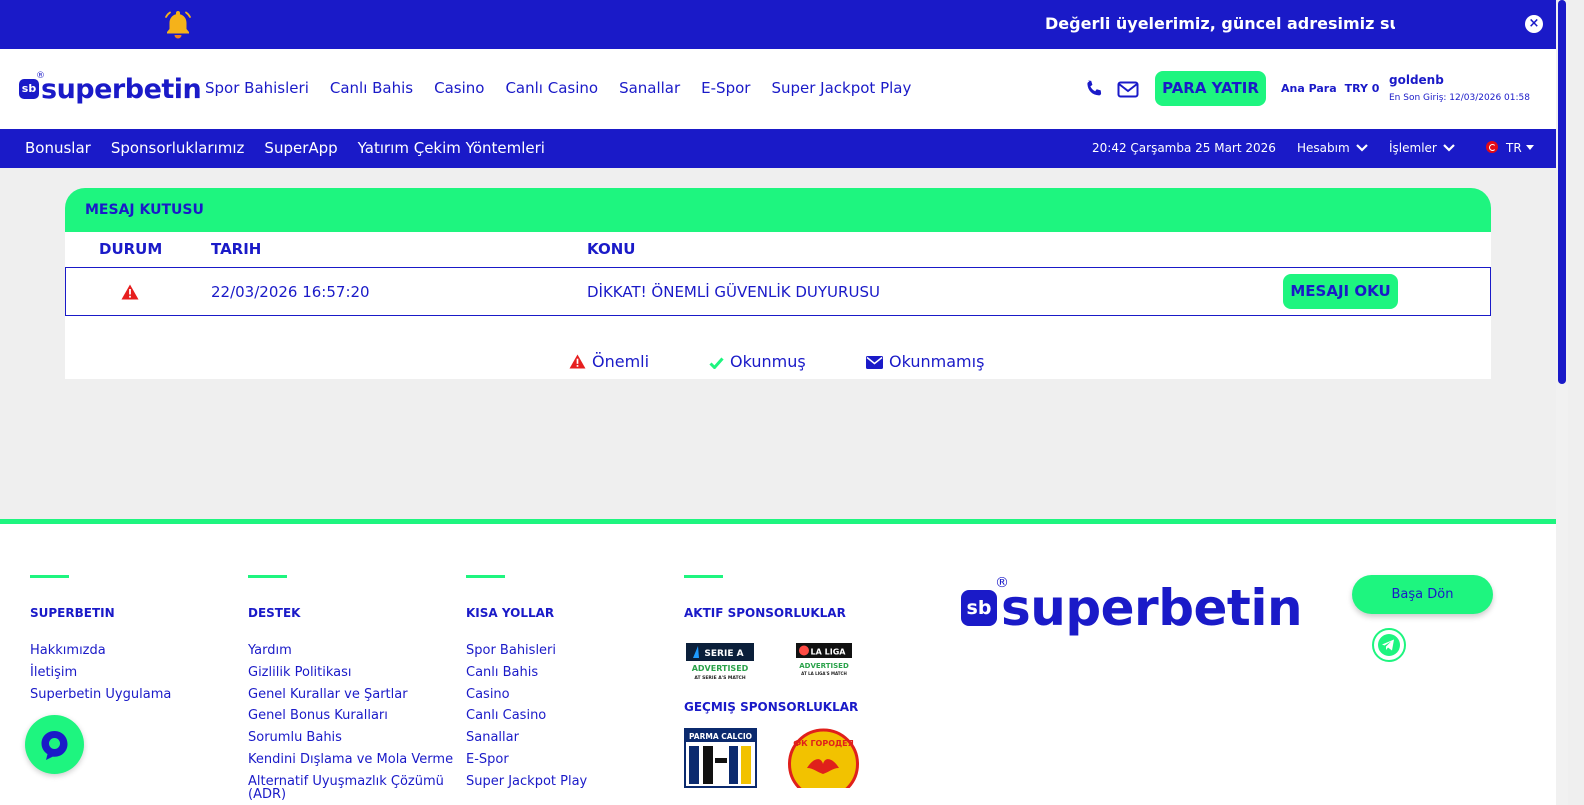  Describe the element at coordinates (1323, 148) in the screenshot. I see `account-dropdown-label: Hesabım` at that location.